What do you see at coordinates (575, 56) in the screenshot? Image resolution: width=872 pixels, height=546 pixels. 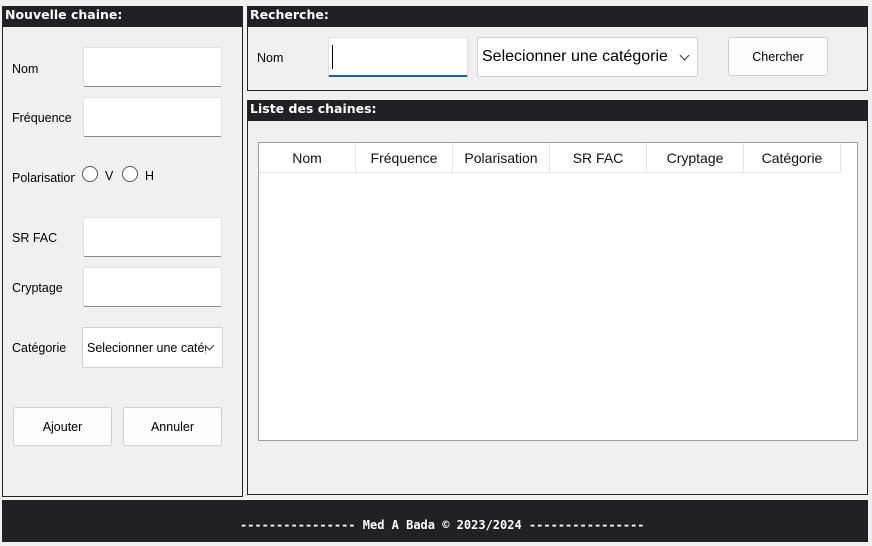 I see `search-category-value: Selecionner une catégorie` at bounding box center [575, 56].